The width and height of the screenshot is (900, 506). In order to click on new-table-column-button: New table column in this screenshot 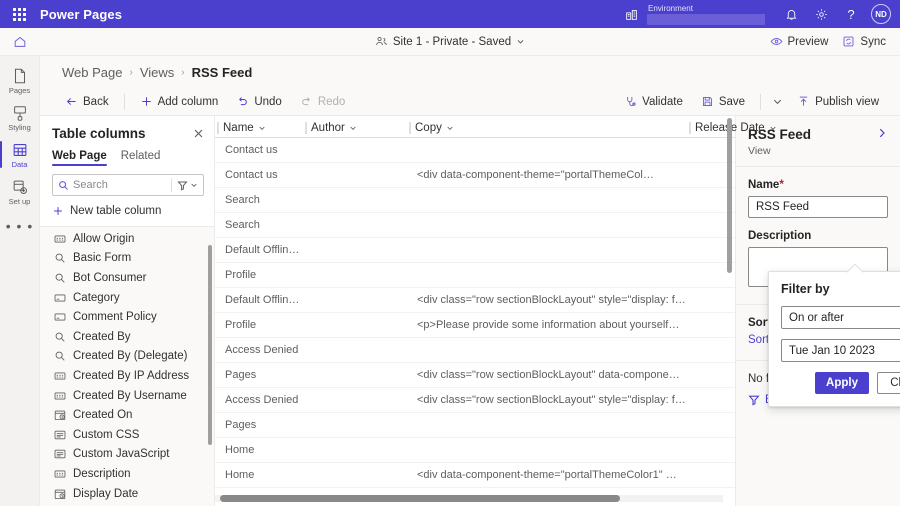, I will do `click(127, 211)`.